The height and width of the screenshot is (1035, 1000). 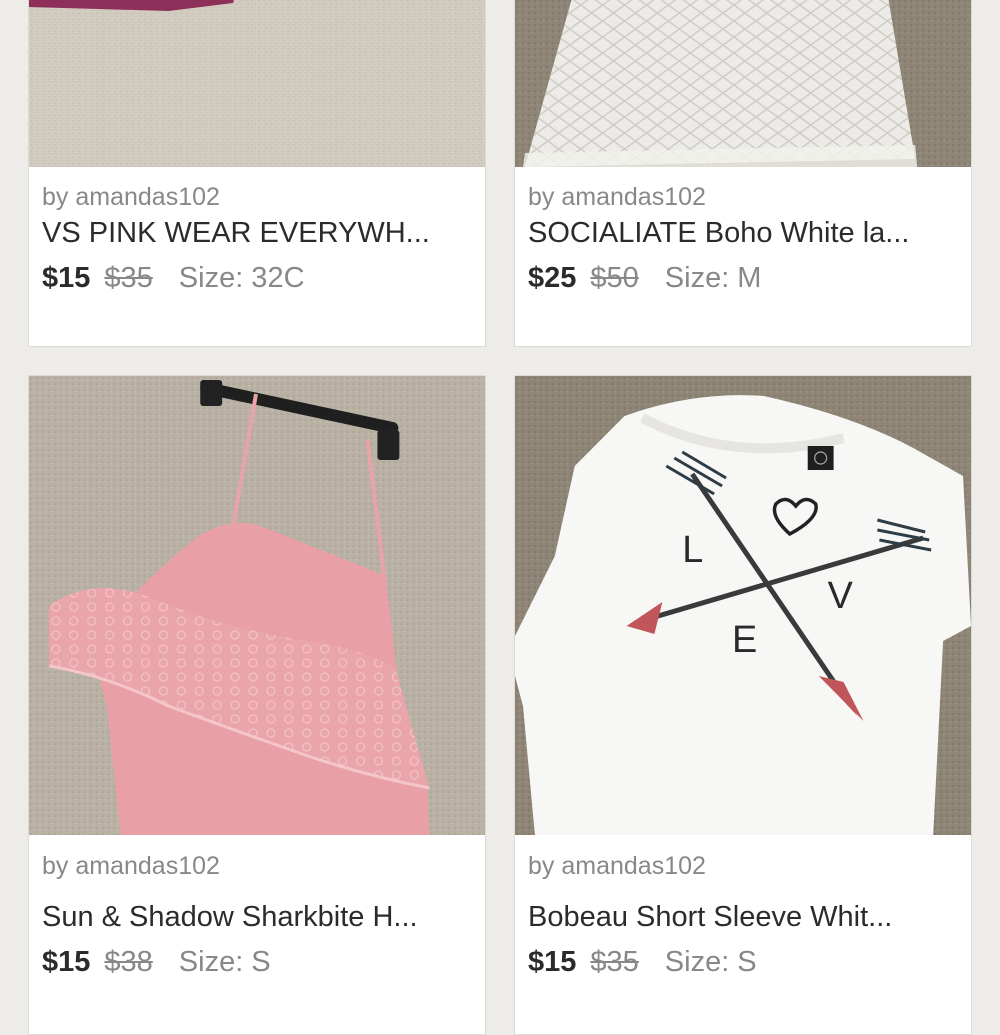 I want to click on shirt-letter: E, so click(x=744, y=640).